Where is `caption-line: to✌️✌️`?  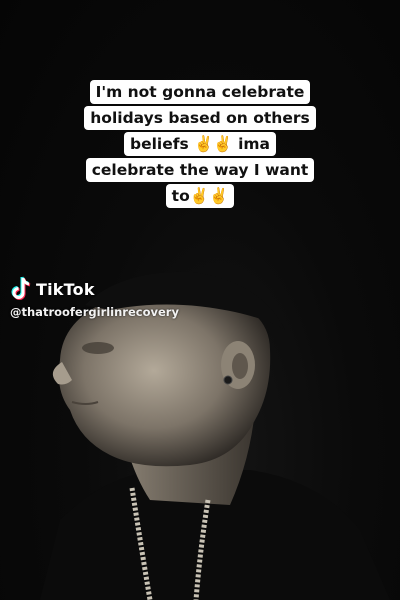
caption-line: to✌️✌️ is located at coordinates (200, 196).